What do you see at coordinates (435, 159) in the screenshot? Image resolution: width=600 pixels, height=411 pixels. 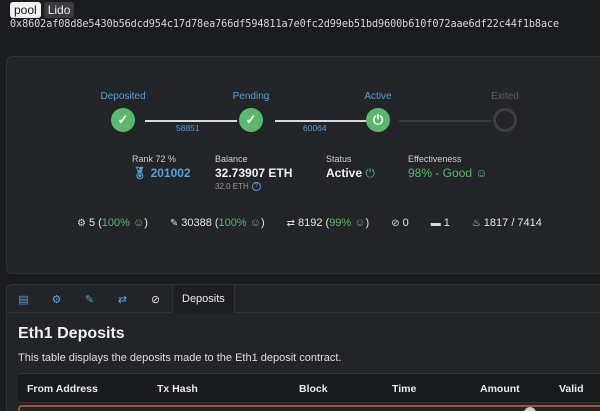 I see `effectiveness-label: Effectiveness` at bounding box center [435, 159].